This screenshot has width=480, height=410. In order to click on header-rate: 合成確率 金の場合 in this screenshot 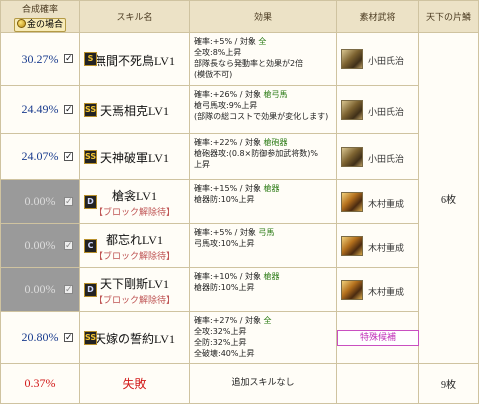, I will do `click(40, 16)`.